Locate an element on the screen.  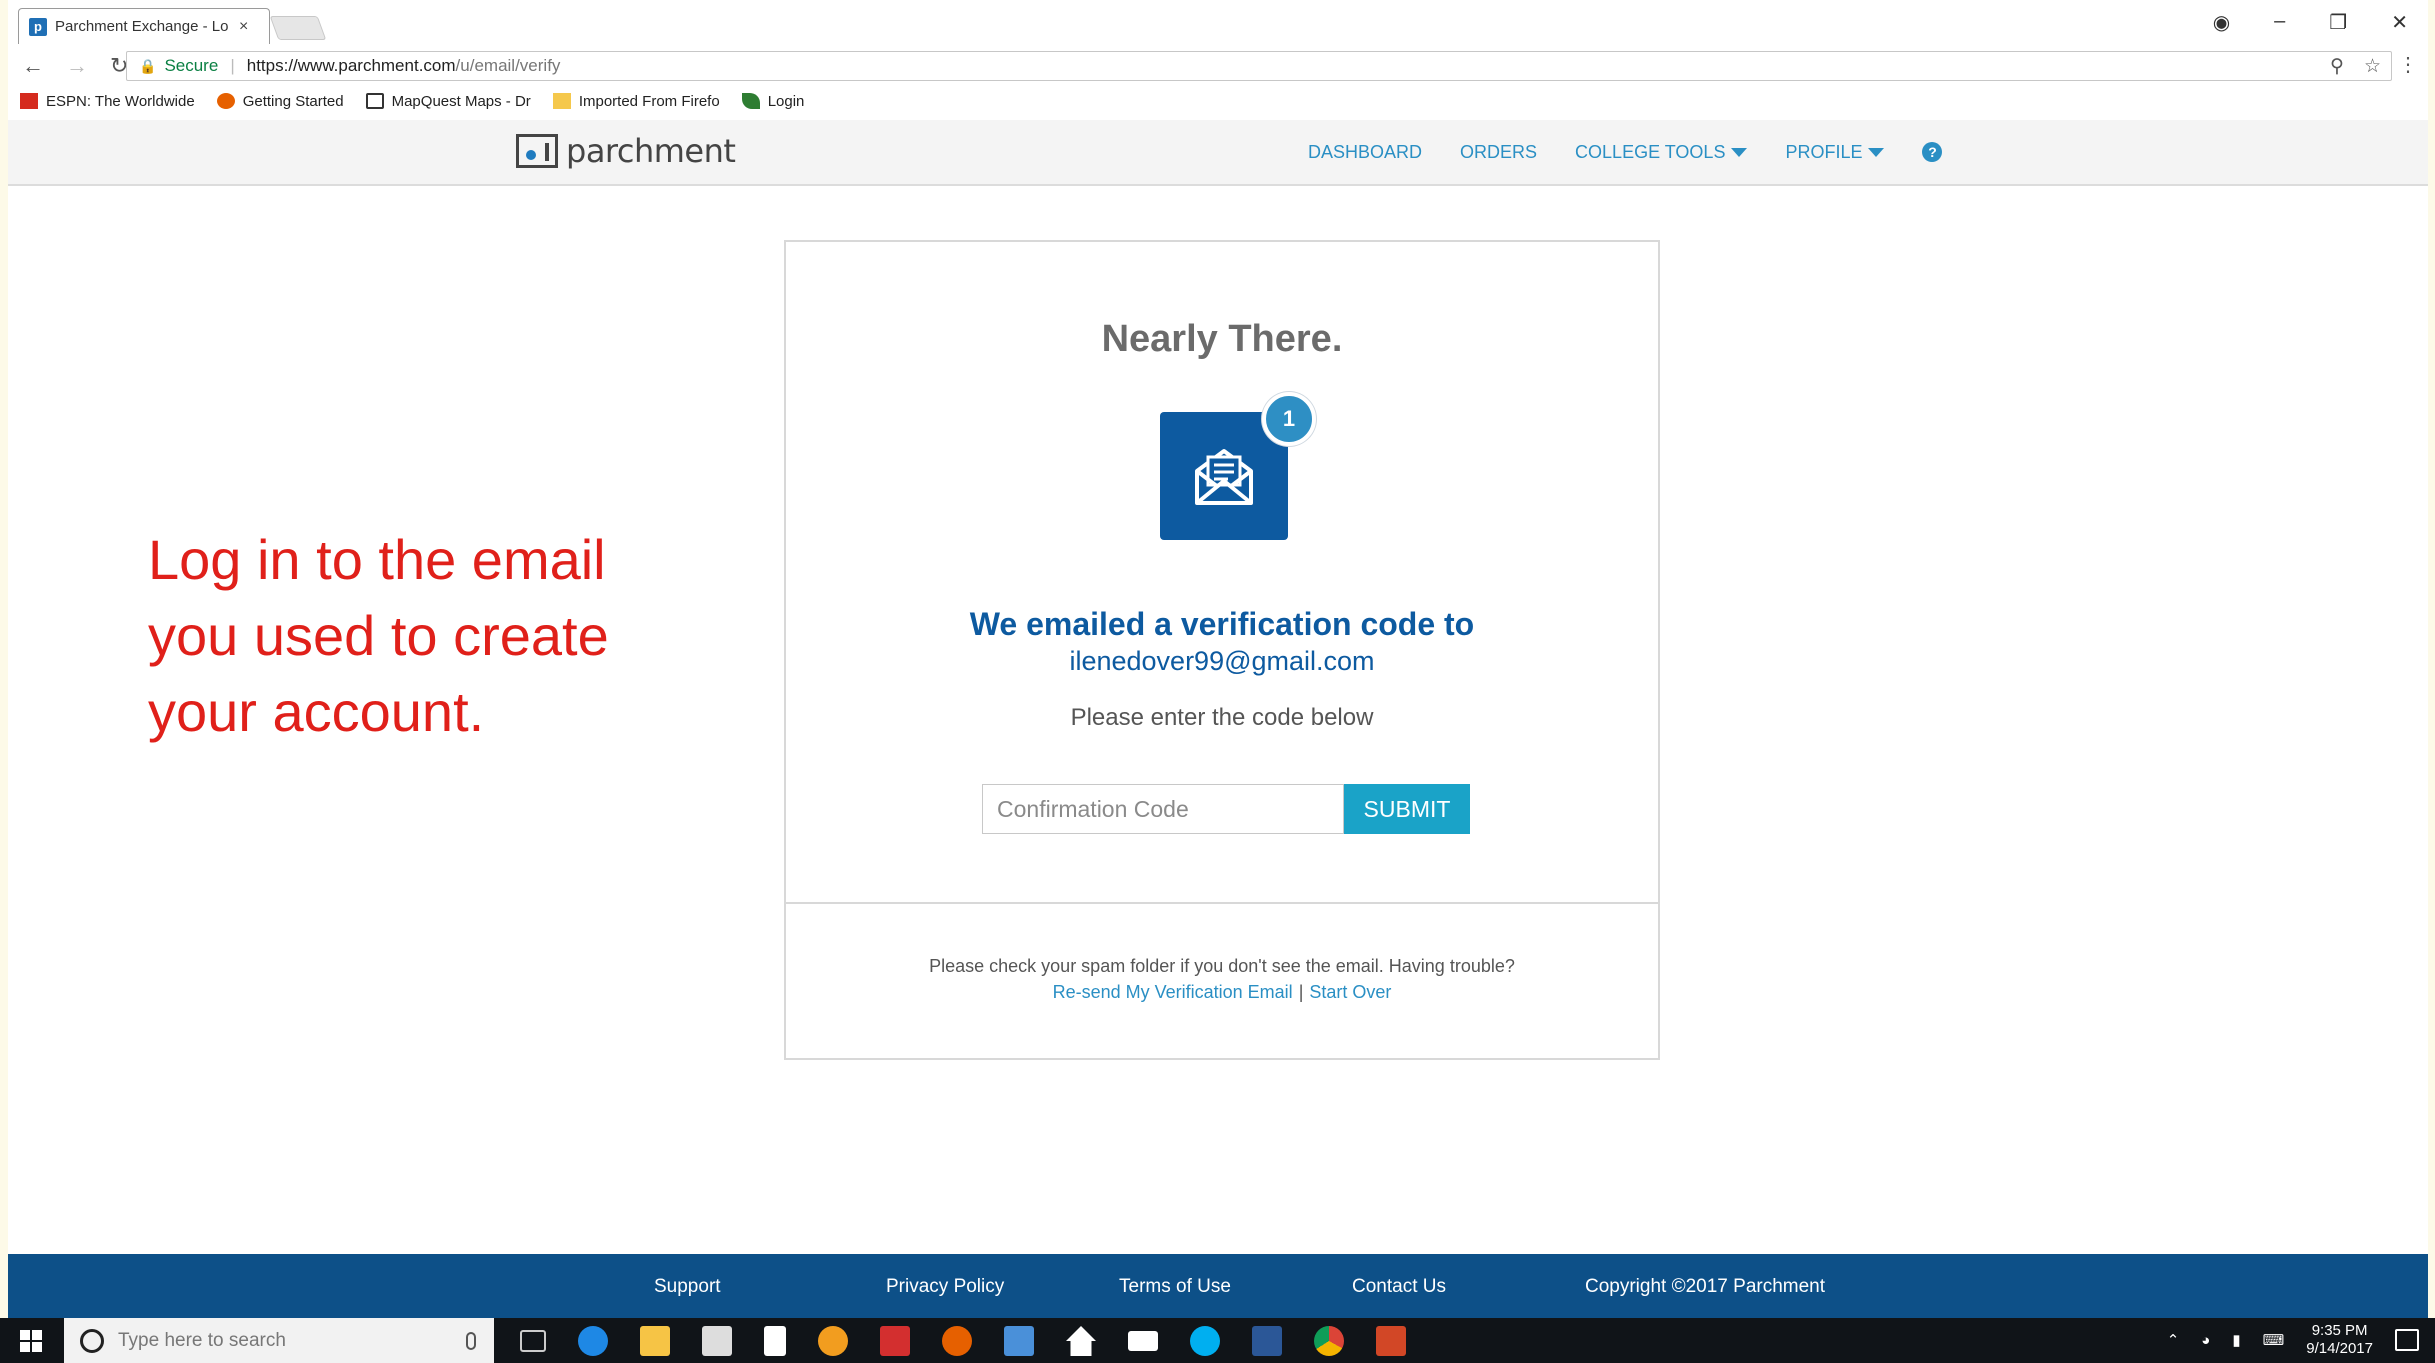
clock-time: 9:35 PM is located at coordinates (2339, 1330).